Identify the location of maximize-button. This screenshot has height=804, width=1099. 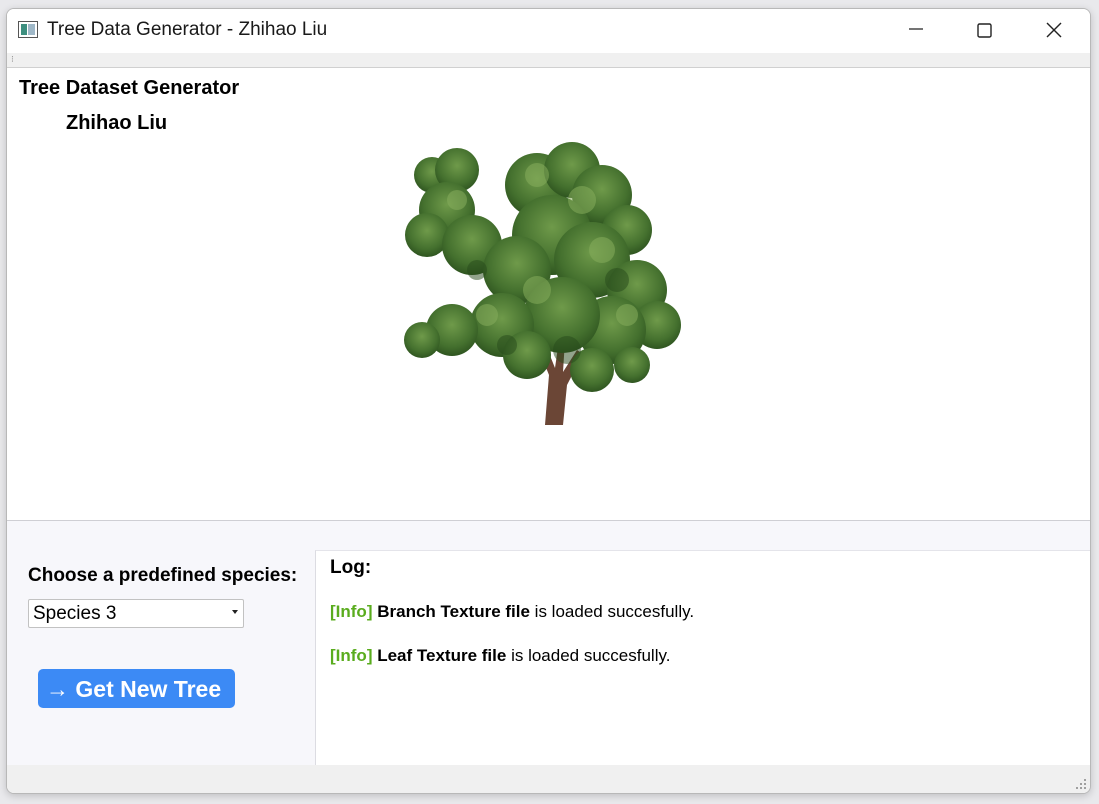
(984, 31).